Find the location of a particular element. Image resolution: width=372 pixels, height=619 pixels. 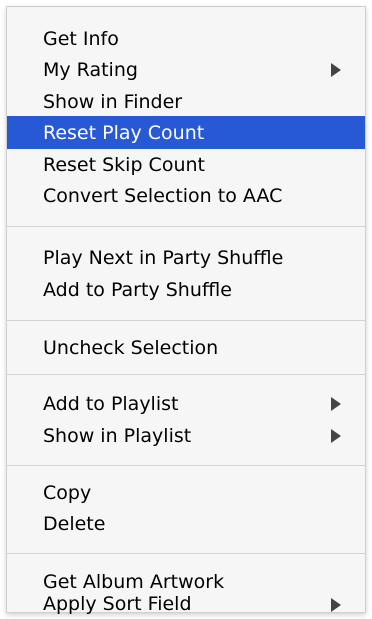

menu-item-convert-selection-to-aac: Convert Selection to AAC is located at coordinates (186, 195).